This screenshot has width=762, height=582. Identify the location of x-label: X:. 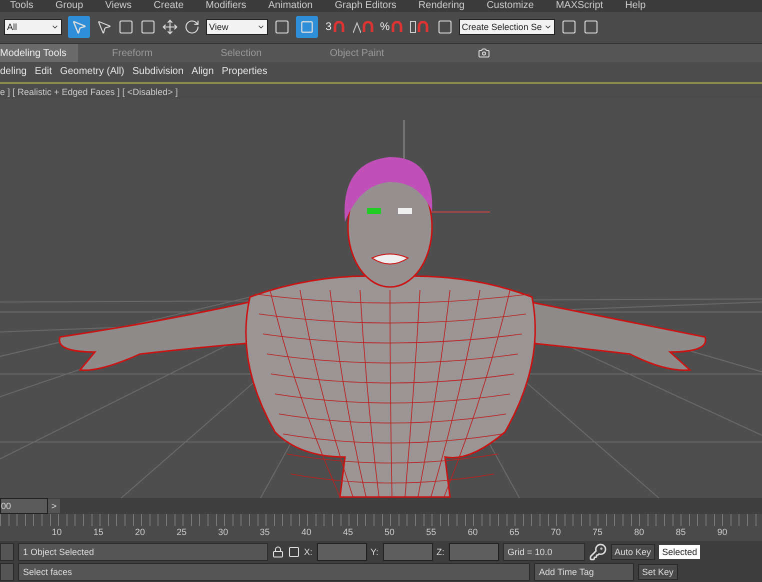
(308, 551).